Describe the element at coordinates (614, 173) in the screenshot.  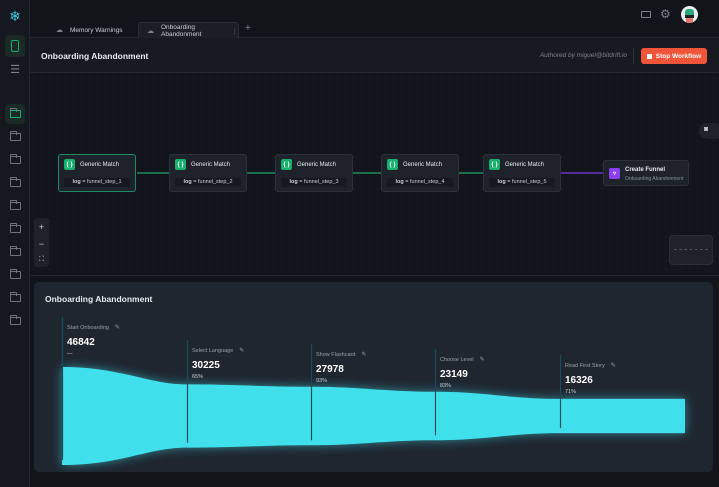
I see `funnel-icon: ▿` at that location.